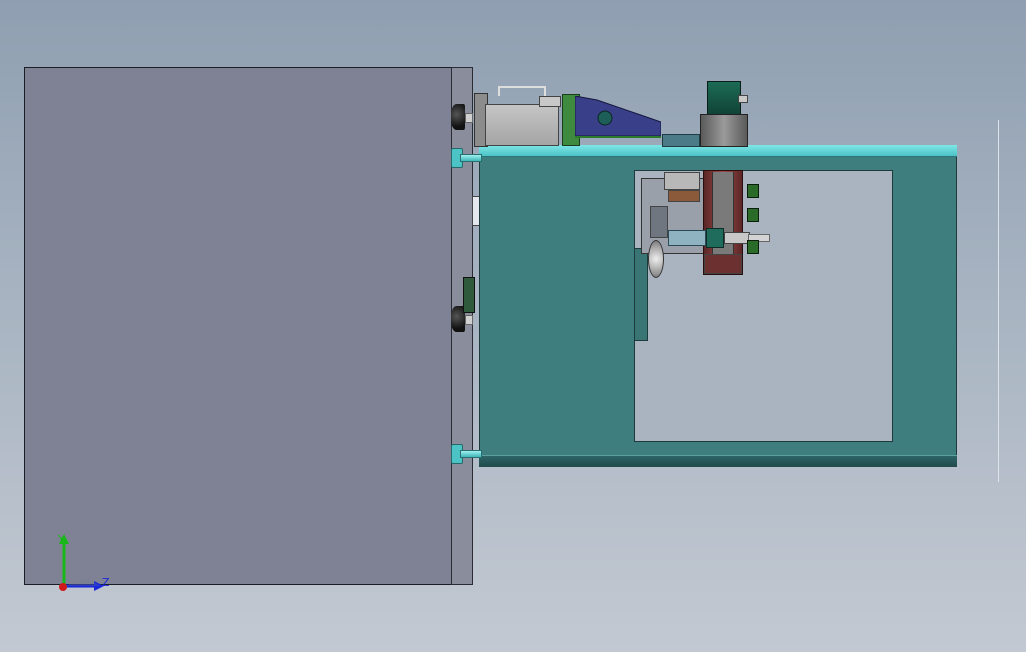  I want to click on x-axis-dot, so click(63, 587).